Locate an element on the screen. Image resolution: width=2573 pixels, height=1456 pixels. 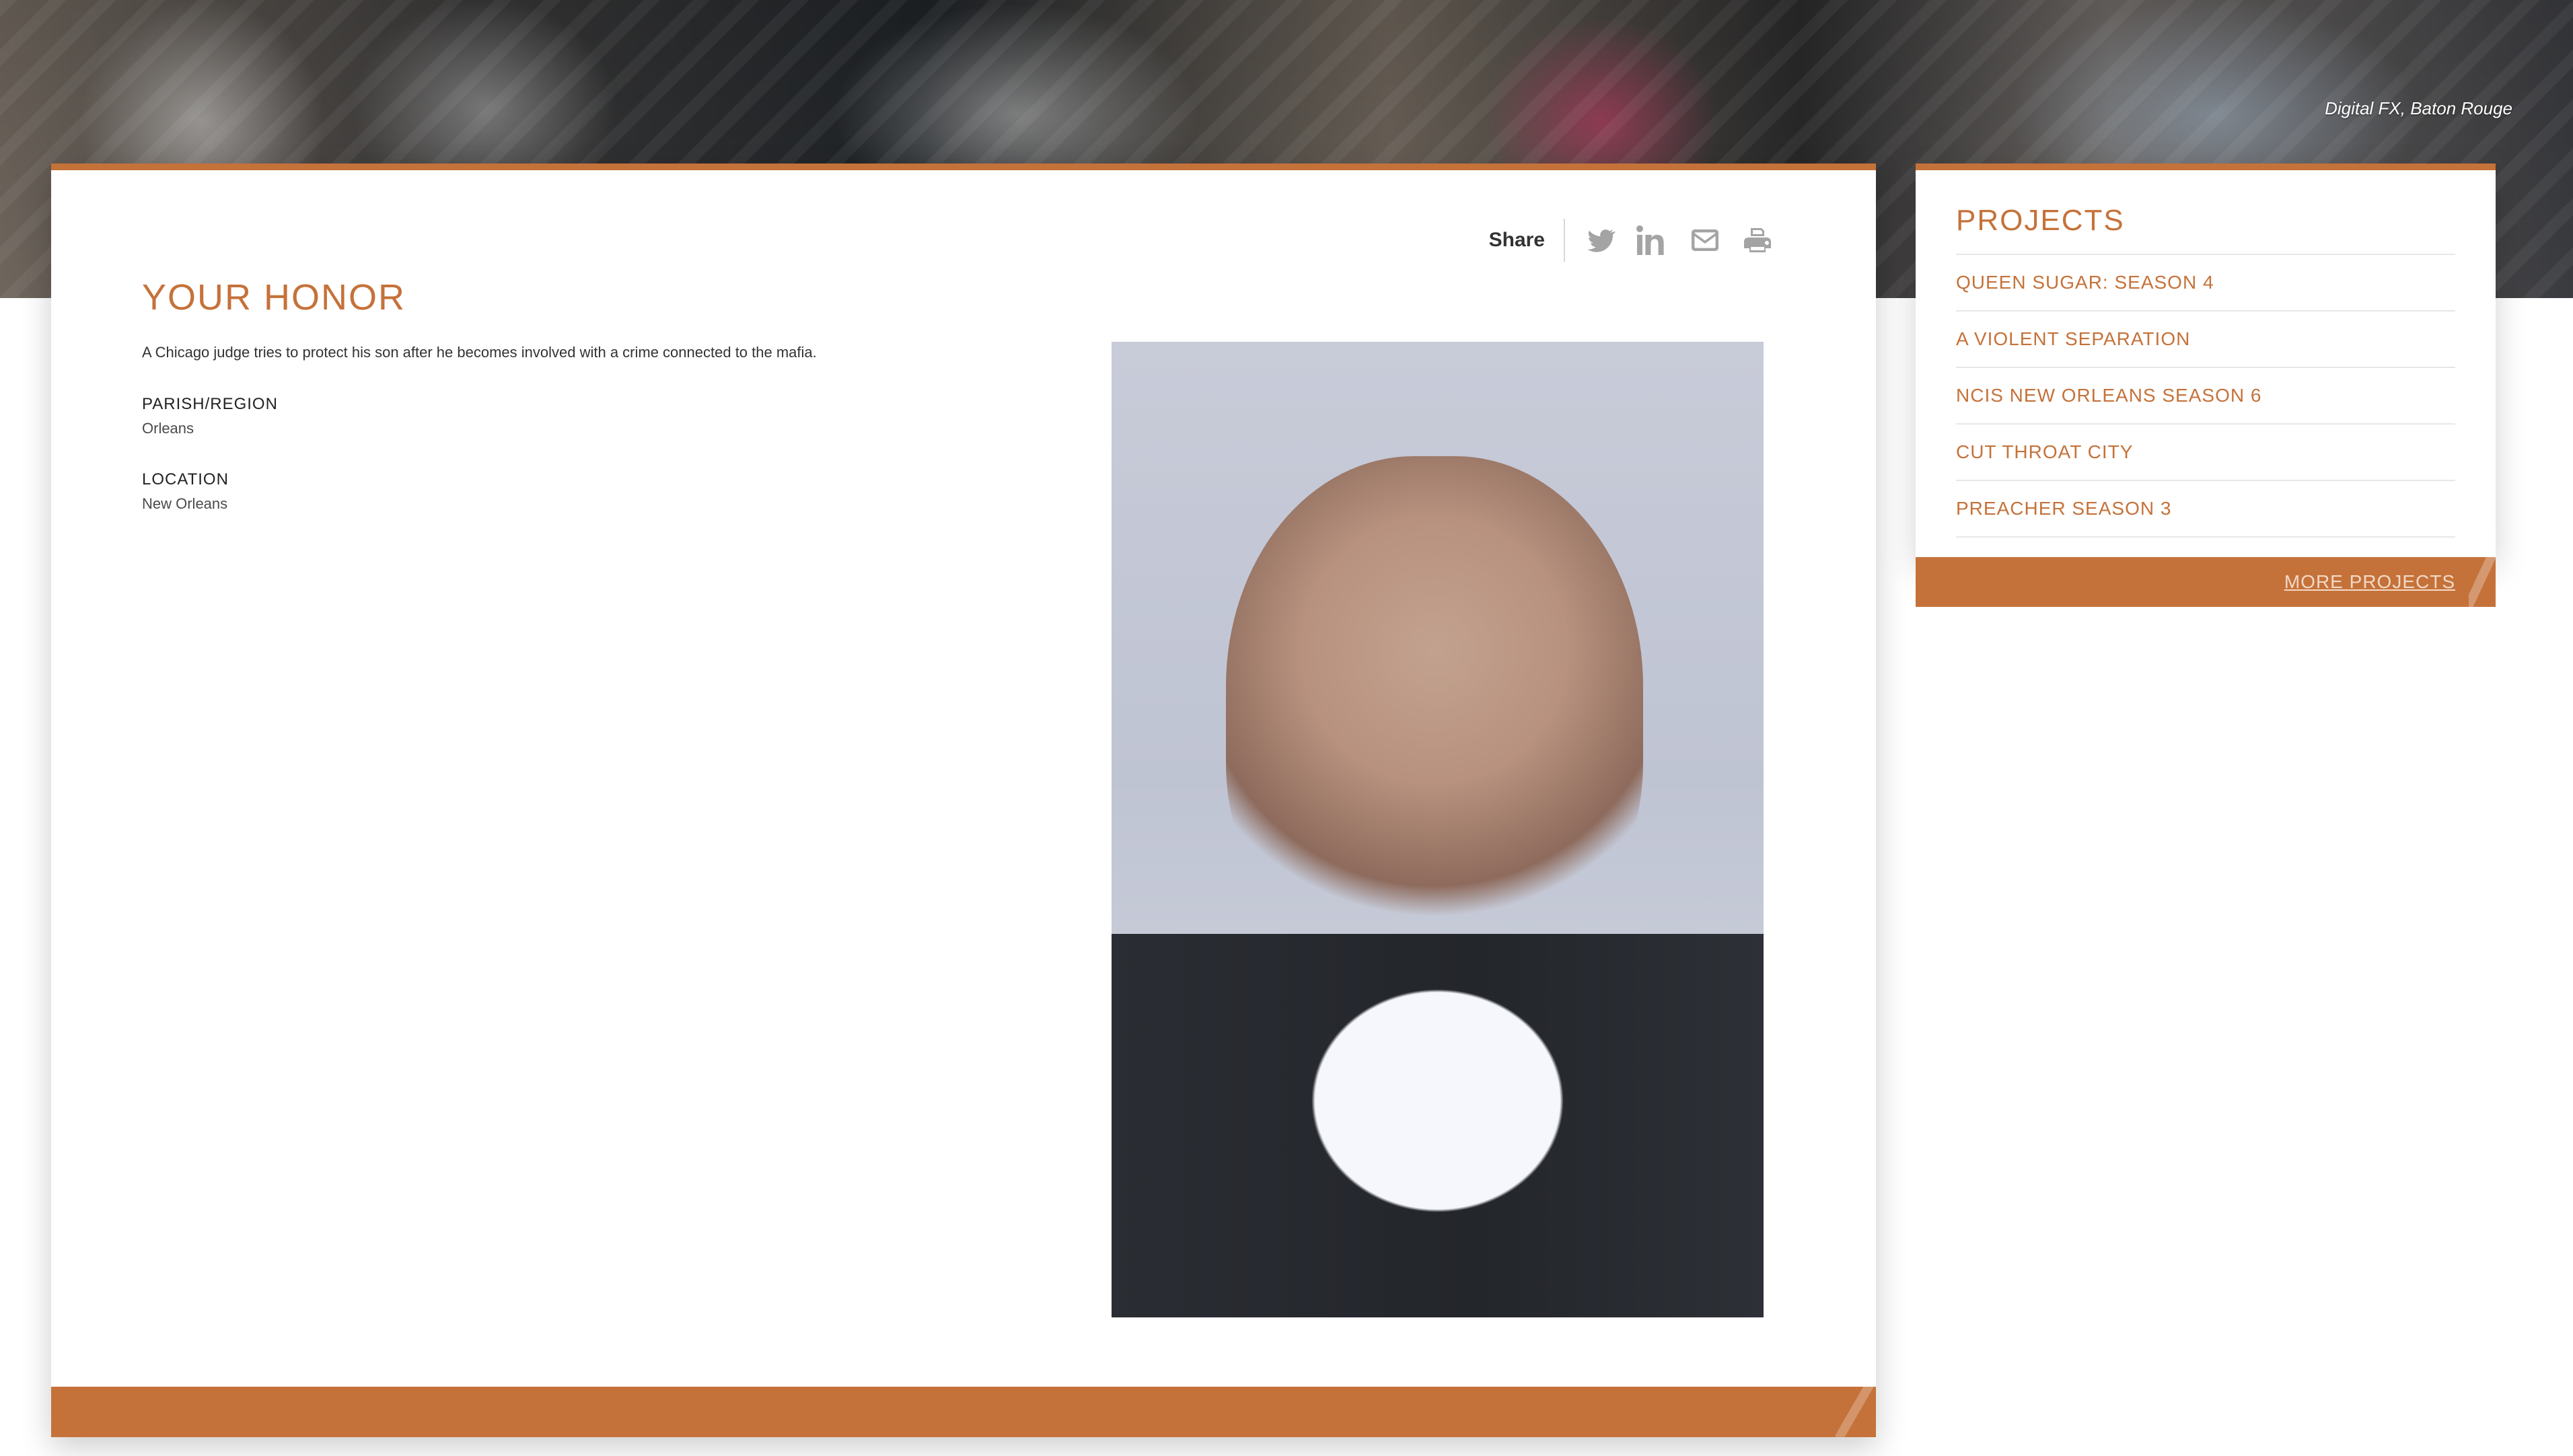
sidebar-item-queen-sugar: QUEEN SUGAR: SEASON 4 is located at coordinates (2205, 283).